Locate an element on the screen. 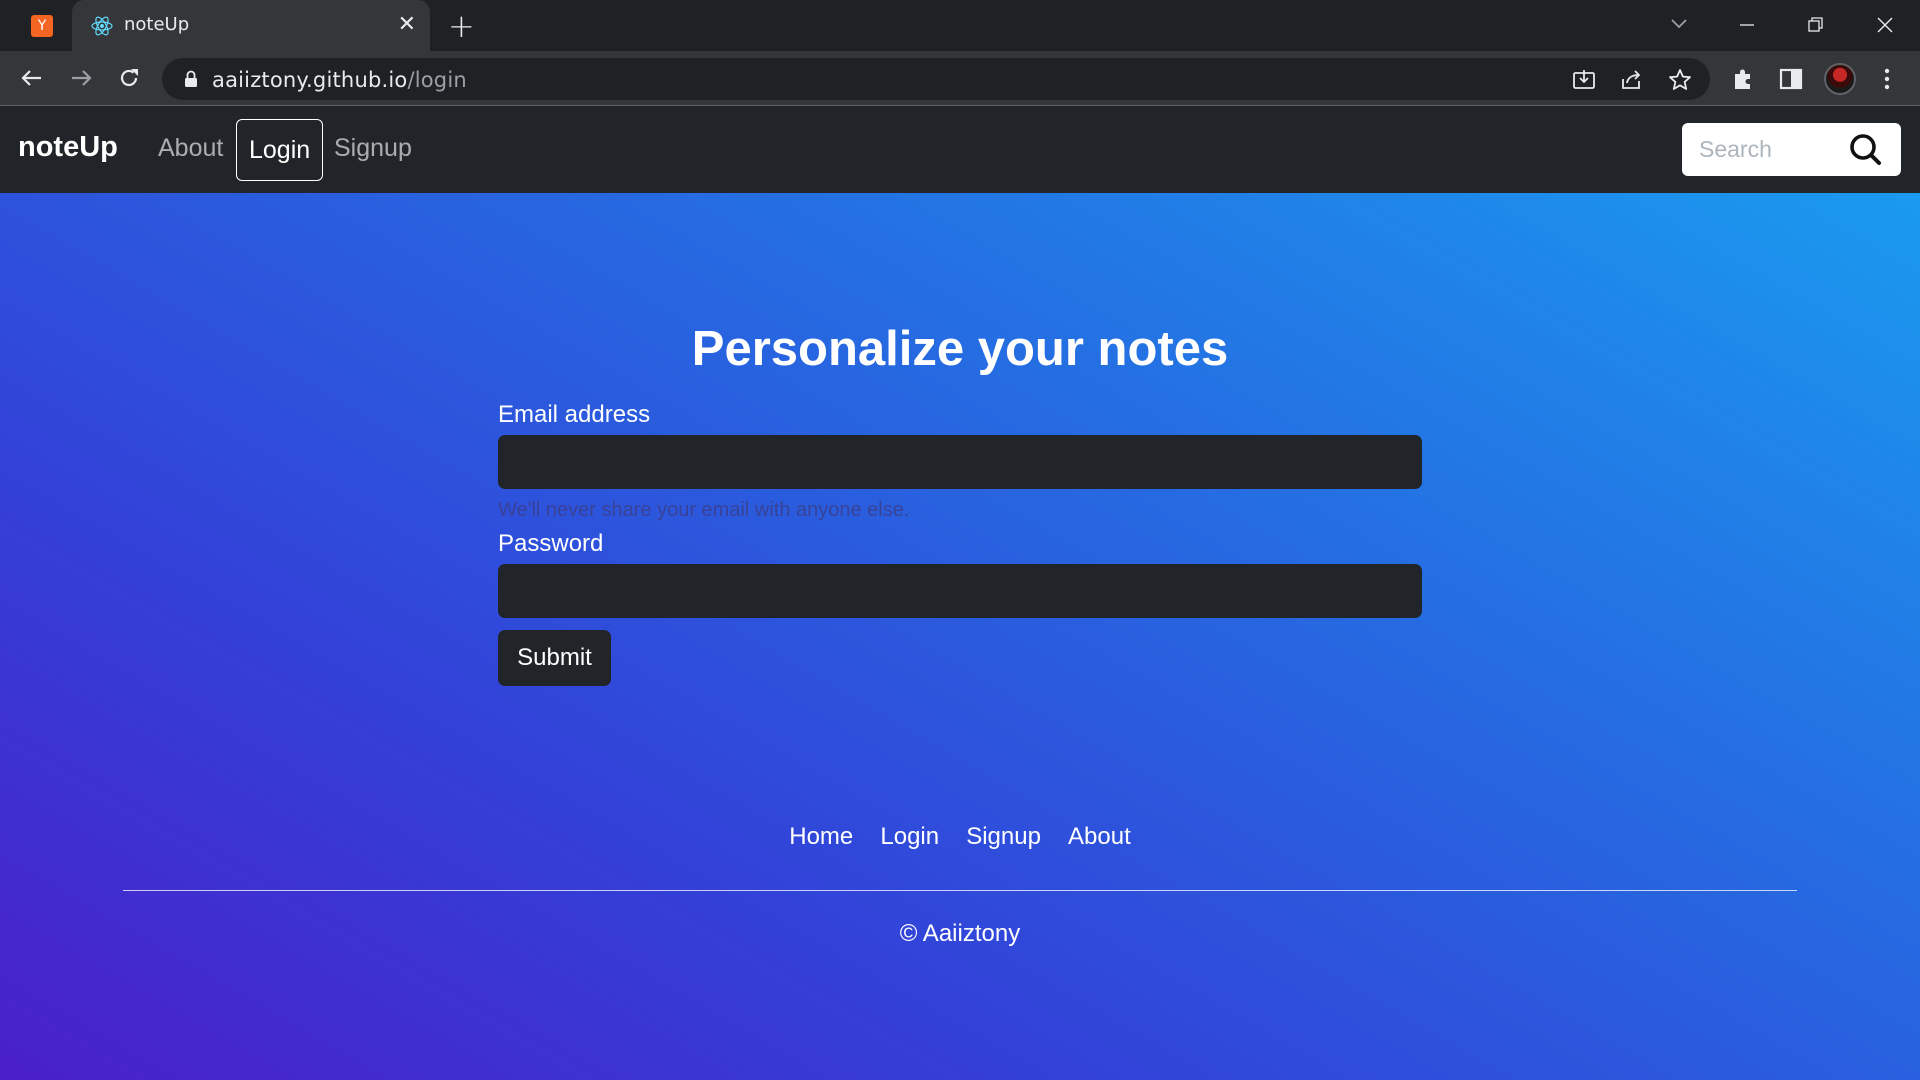 This screenshot has width=1920, height=1080. search-form is located at coordinates (1791, 149).